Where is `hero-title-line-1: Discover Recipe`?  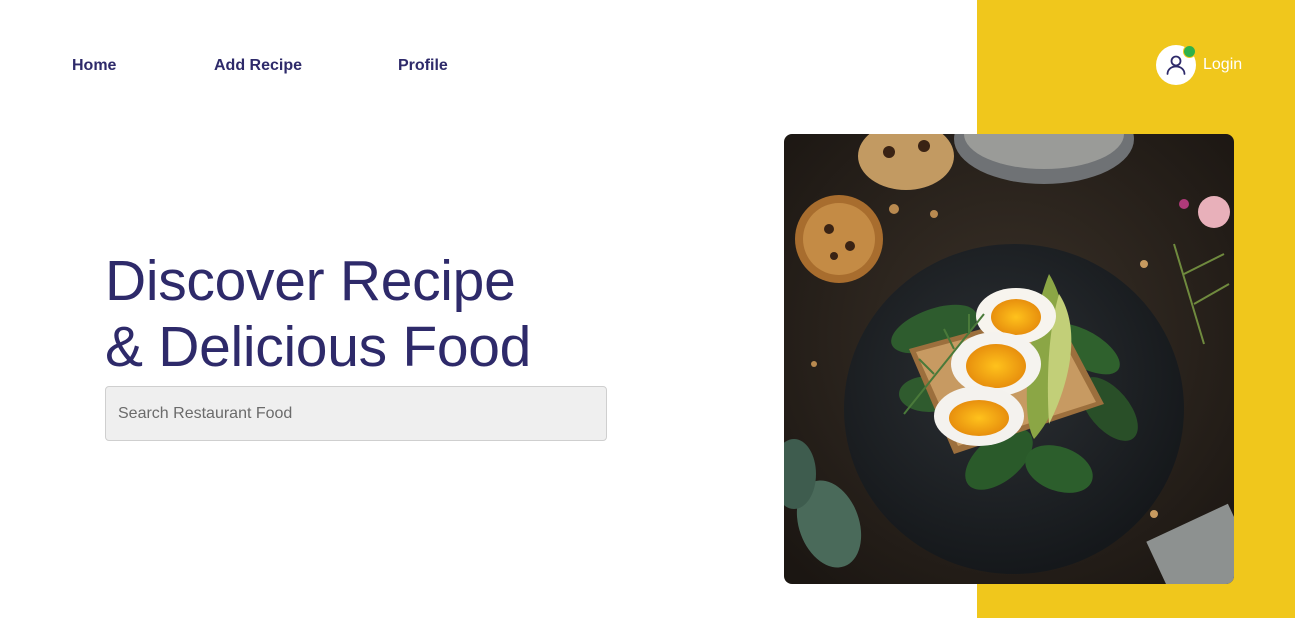 hero-title-line-1: Discover Recipe is located at coordinates (310, 281).